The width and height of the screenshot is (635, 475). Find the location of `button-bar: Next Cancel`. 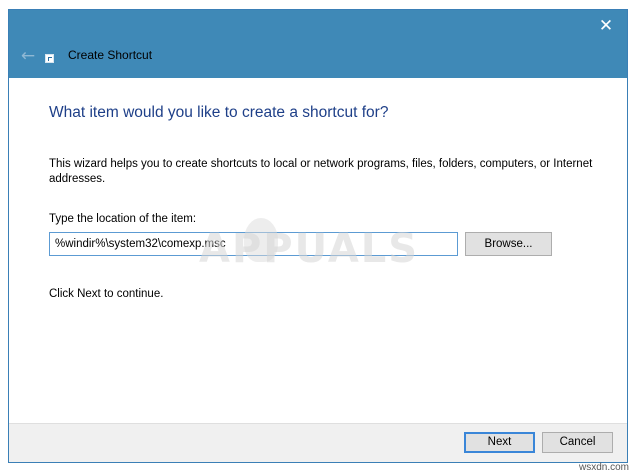

button-bar: Next Cancel is located at coordinates (318, 442).